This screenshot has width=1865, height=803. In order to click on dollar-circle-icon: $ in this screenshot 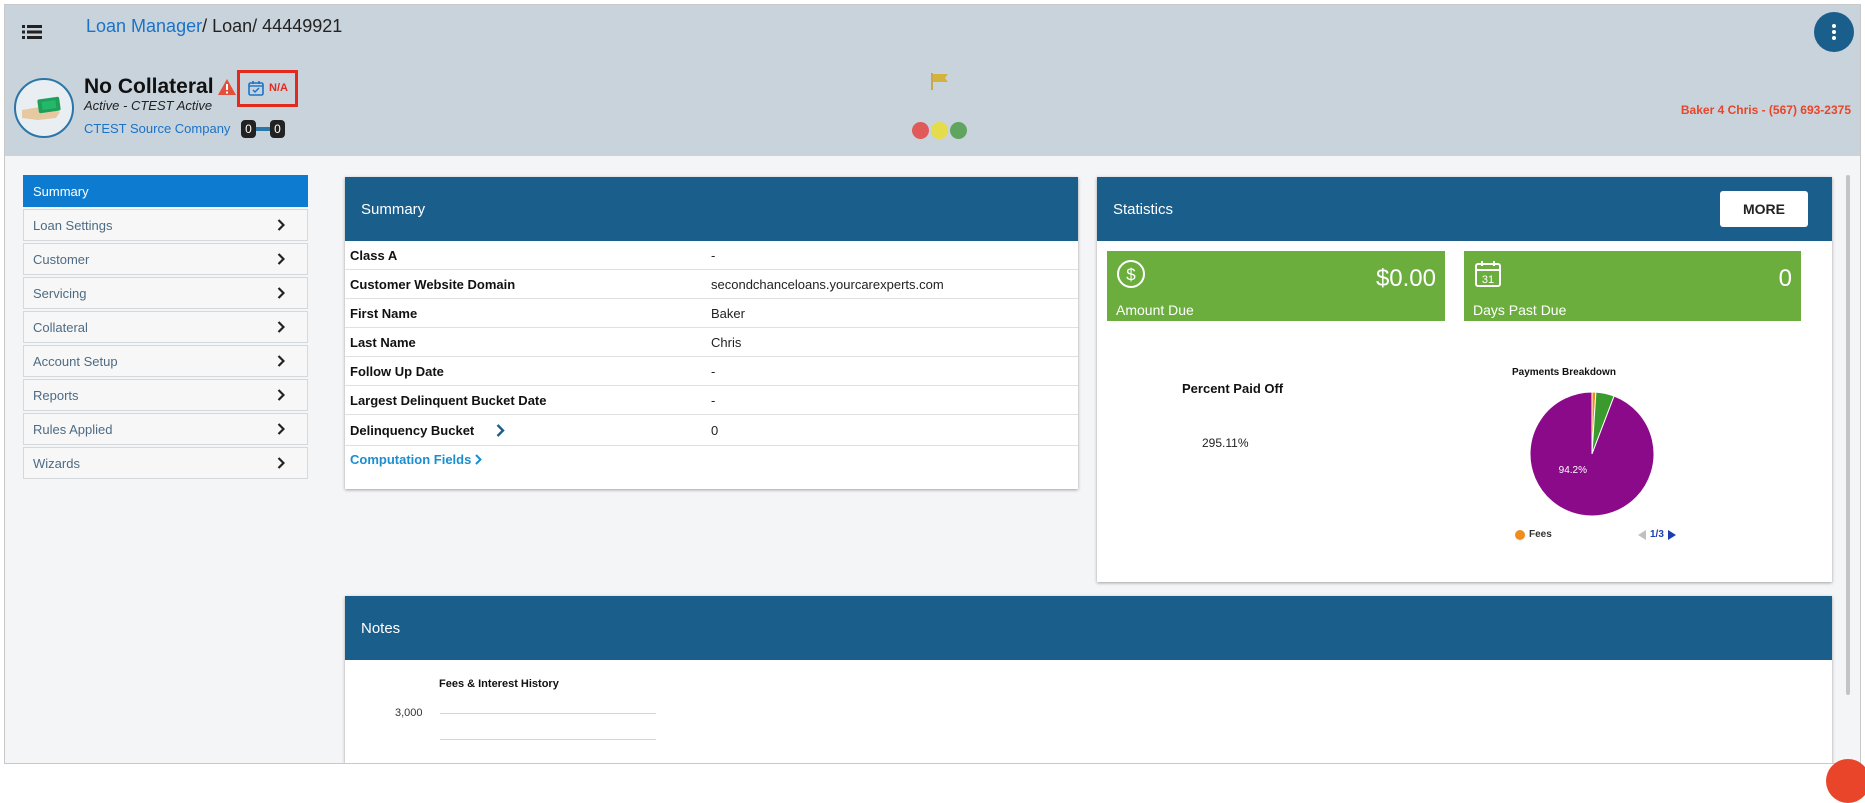, I will do `click(1131, 274)`.